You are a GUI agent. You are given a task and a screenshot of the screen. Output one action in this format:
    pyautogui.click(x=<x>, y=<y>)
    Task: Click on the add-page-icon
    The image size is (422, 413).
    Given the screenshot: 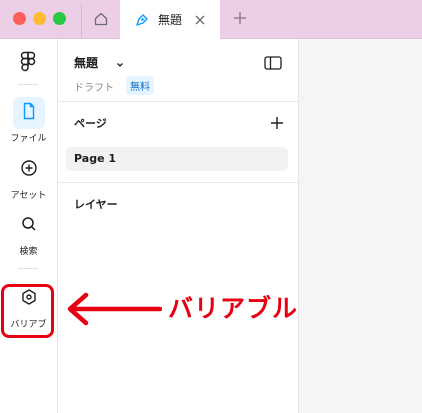 What is the action you would take?
    pyautogui.click(x=277, y=124)
    